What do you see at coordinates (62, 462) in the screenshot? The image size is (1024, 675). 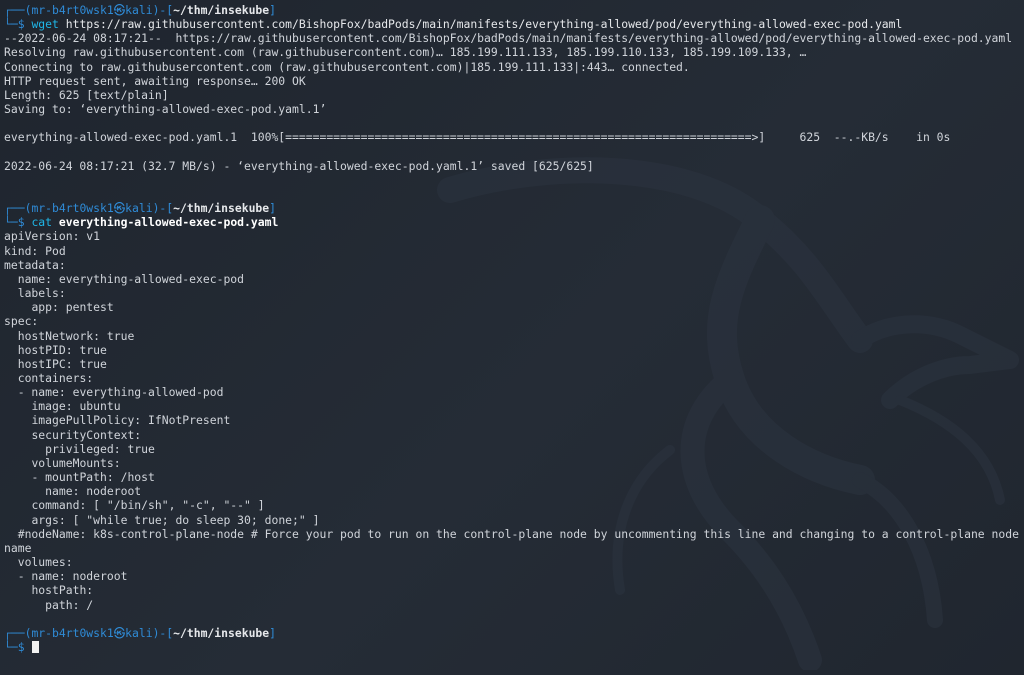 I see `yaml-line: volumeMounts:` at bounding box center [62, 462].